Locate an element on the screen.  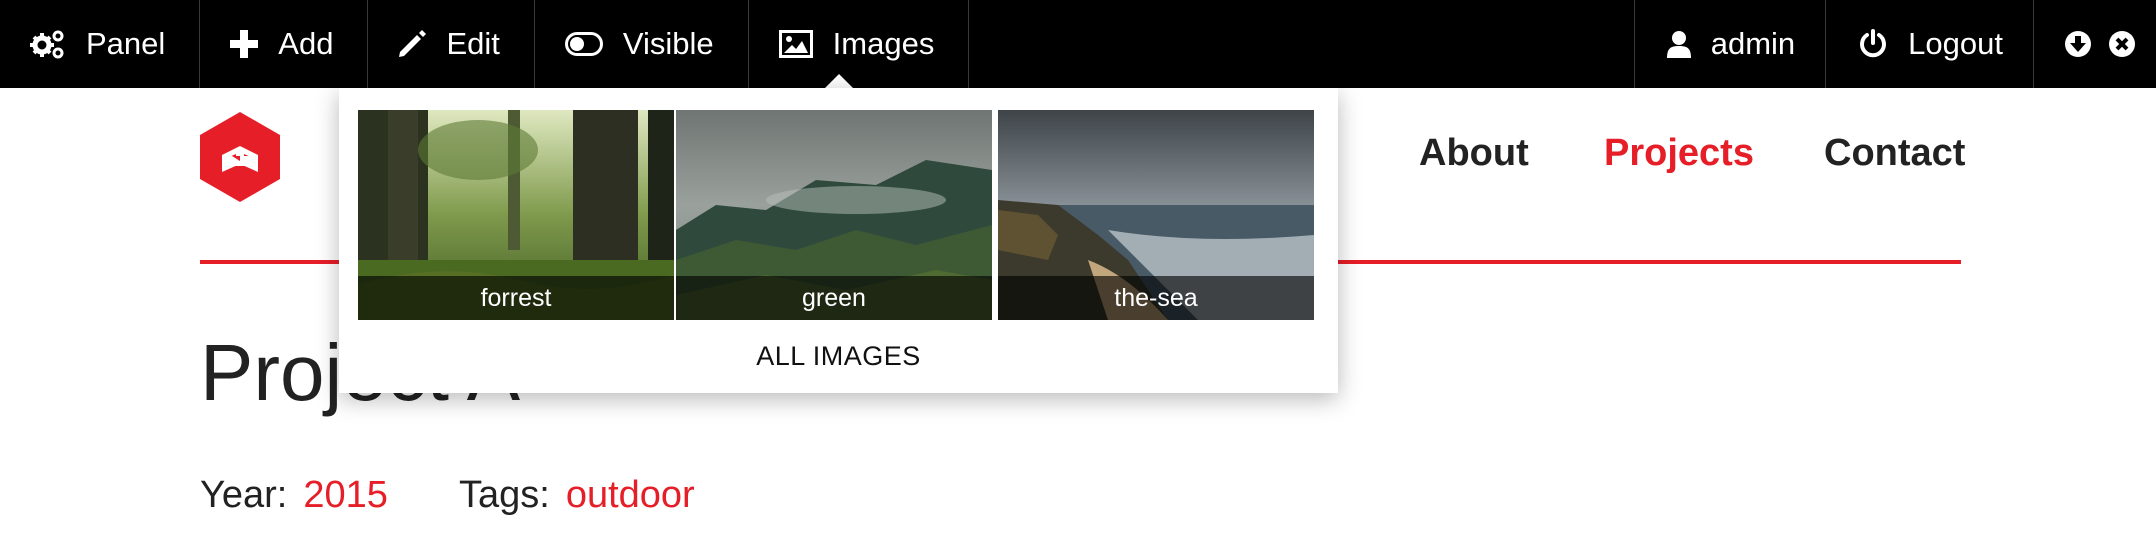
visible-label: Visible is located at coordinates (668, 43).